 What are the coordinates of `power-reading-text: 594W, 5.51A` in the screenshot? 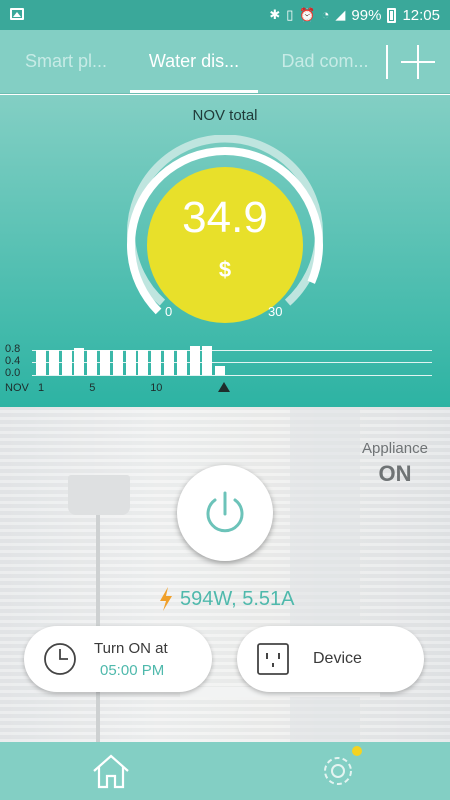 It's located at (237, 598).